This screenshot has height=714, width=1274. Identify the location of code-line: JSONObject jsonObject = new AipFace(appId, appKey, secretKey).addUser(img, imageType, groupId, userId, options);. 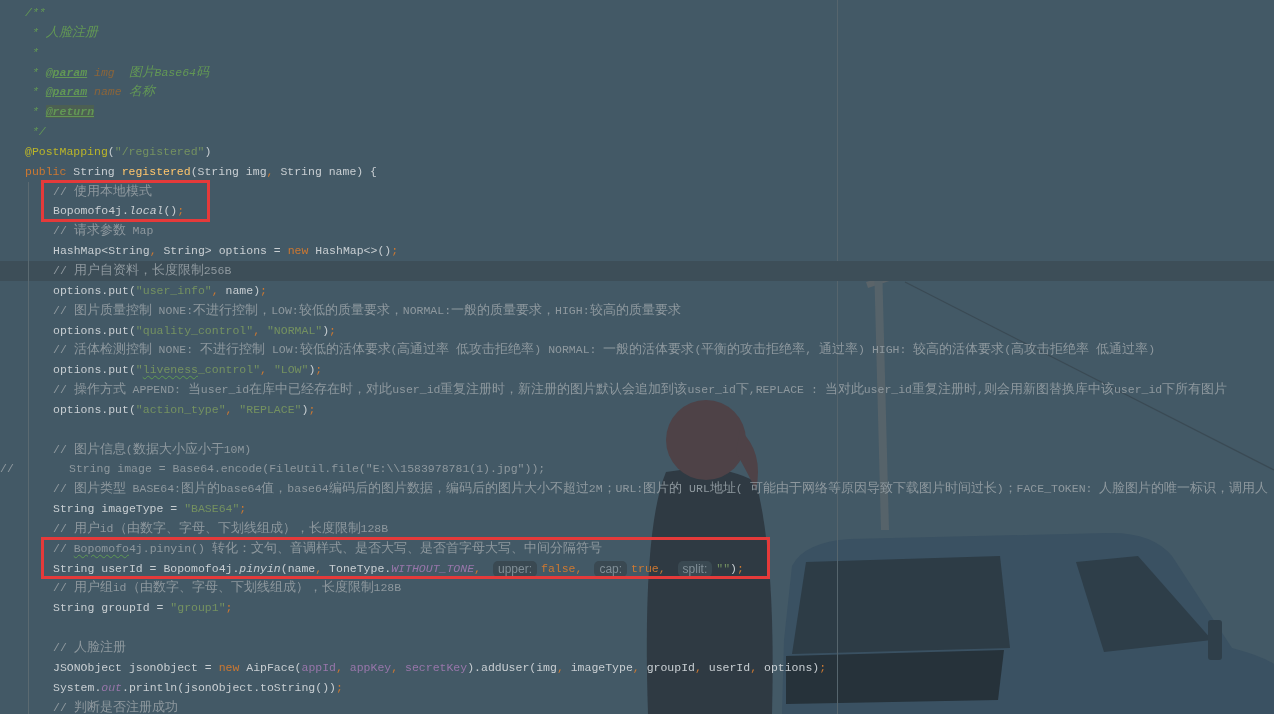
(440, 667).